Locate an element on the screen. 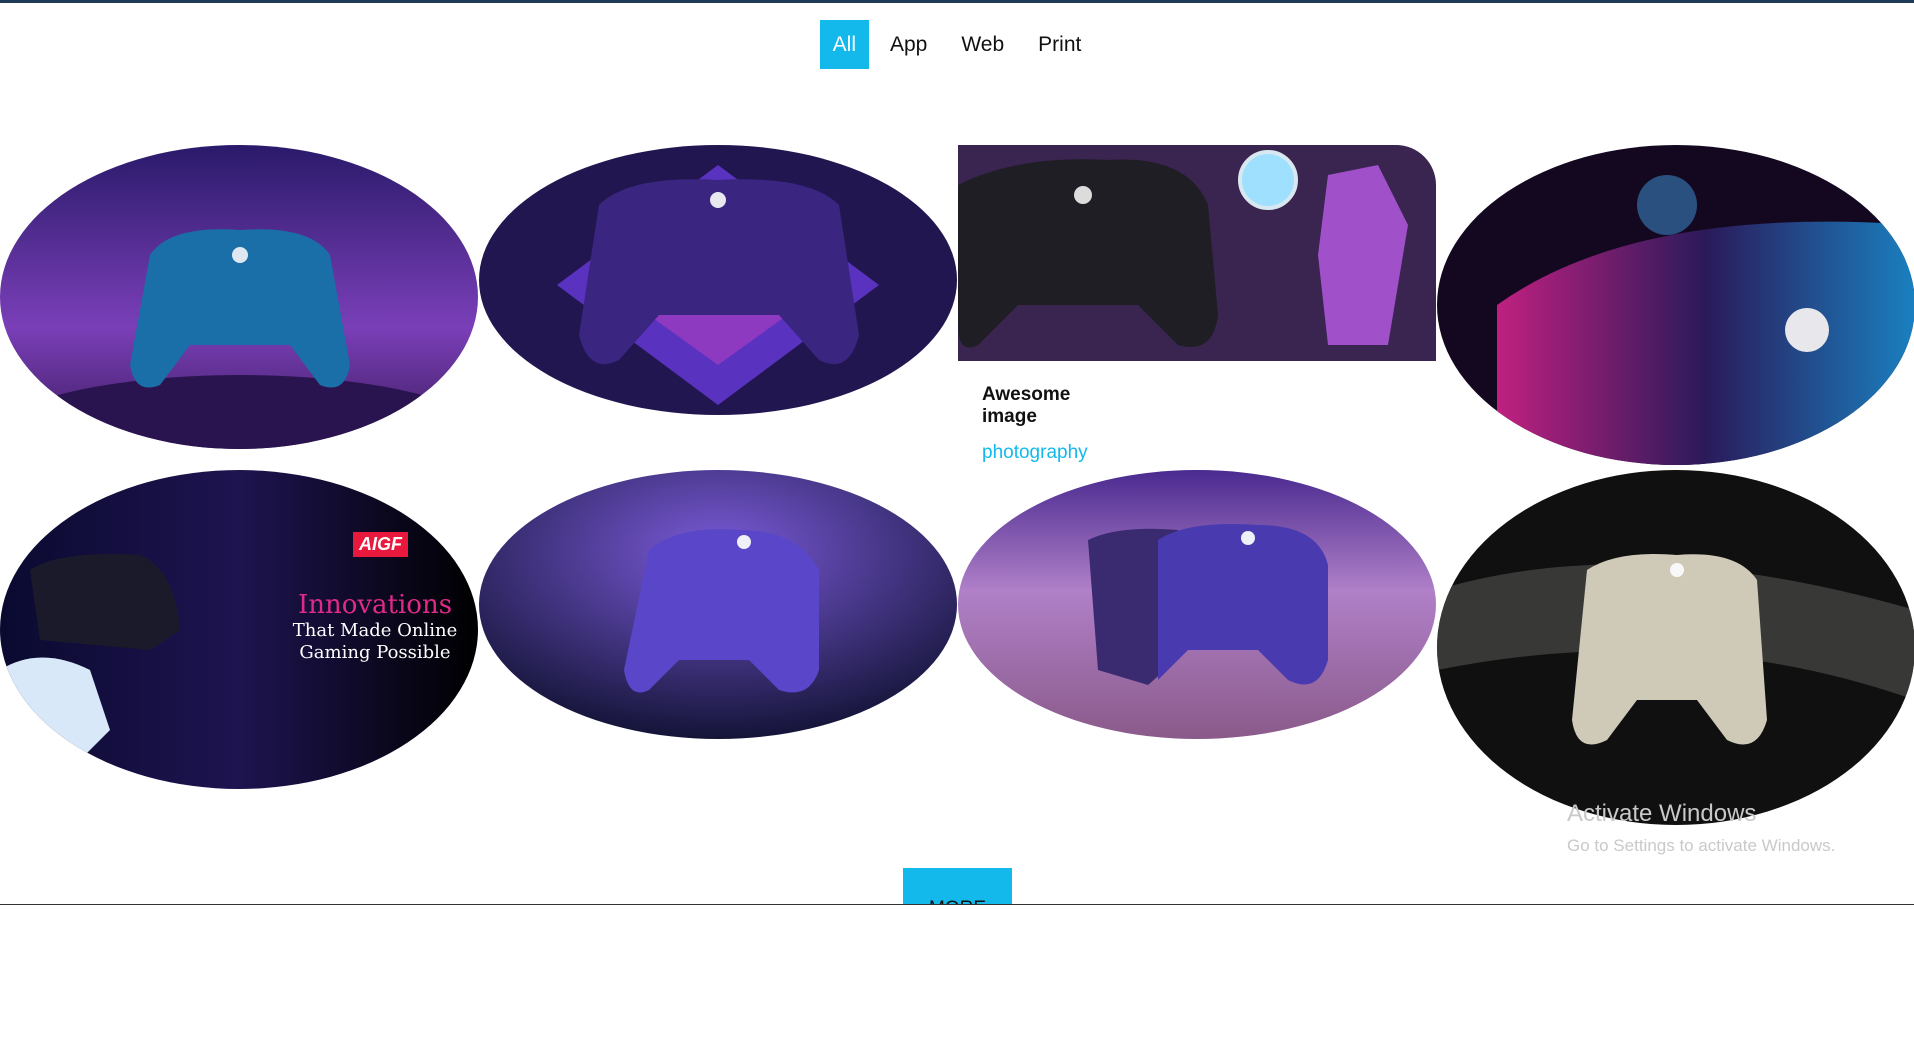  filter-web-button: Web is located at coordinates (982, 44).